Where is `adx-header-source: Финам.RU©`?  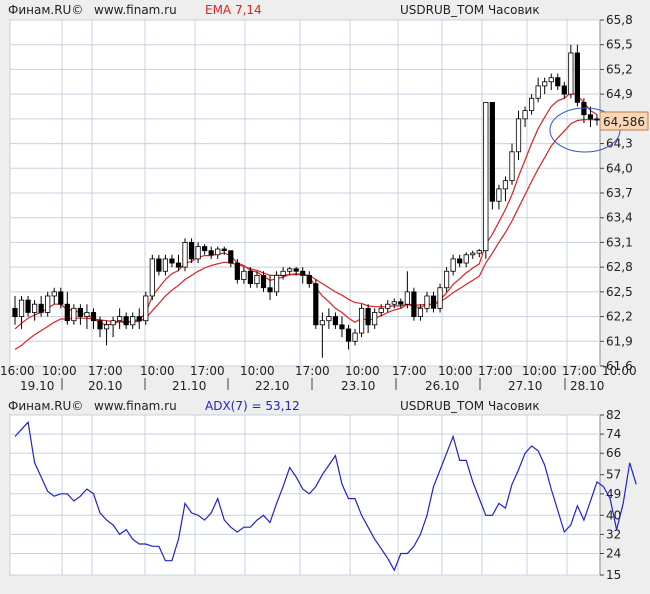 adx-header-source: Финам.RU© is located at coordinates (45, 406).